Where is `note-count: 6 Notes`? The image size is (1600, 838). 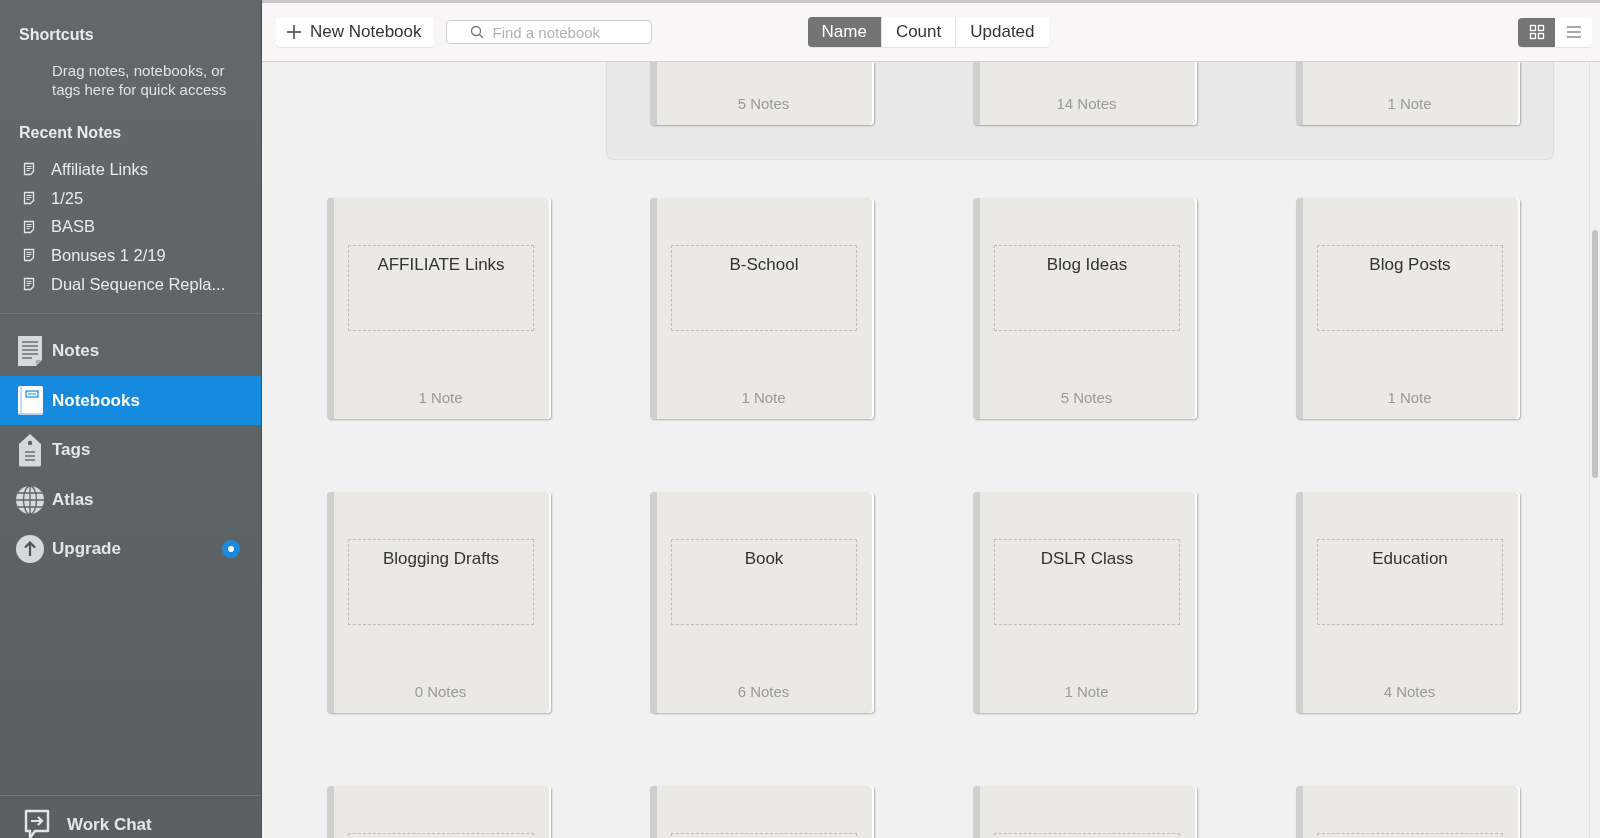
note-count: 6 Notes is located at coordinates (763, 691).